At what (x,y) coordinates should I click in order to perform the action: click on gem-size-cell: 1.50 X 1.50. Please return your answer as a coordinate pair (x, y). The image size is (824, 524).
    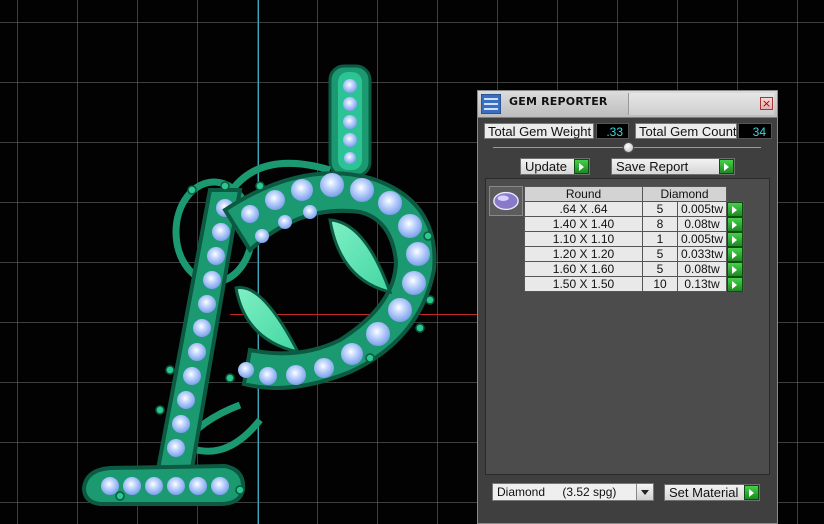
    Looking at the image, I should click on (583, 284).